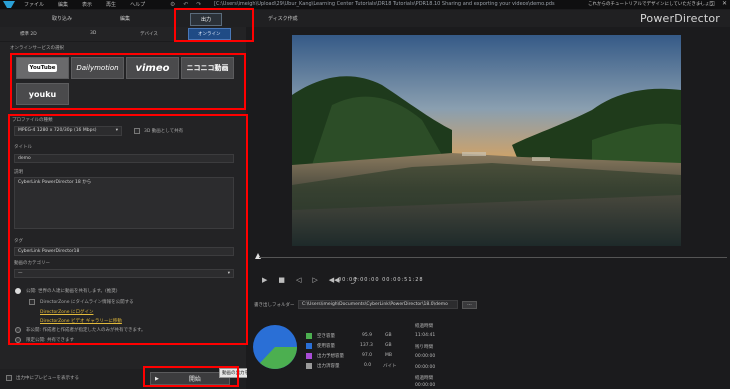 The image size is (730, 389). I want to click on preview-during-production-label: 出力中にプレビューを表示する, so click(47, 378).